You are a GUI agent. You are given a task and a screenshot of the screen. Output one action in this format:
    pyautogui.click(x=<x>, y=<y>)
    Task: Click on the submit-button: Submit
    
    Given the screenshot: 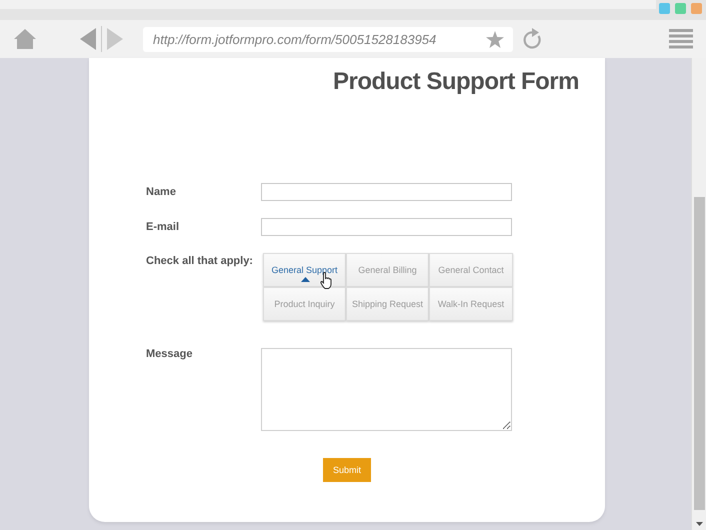 What is the action you would take?
    pyautogui.click(x=347, y=470)
    